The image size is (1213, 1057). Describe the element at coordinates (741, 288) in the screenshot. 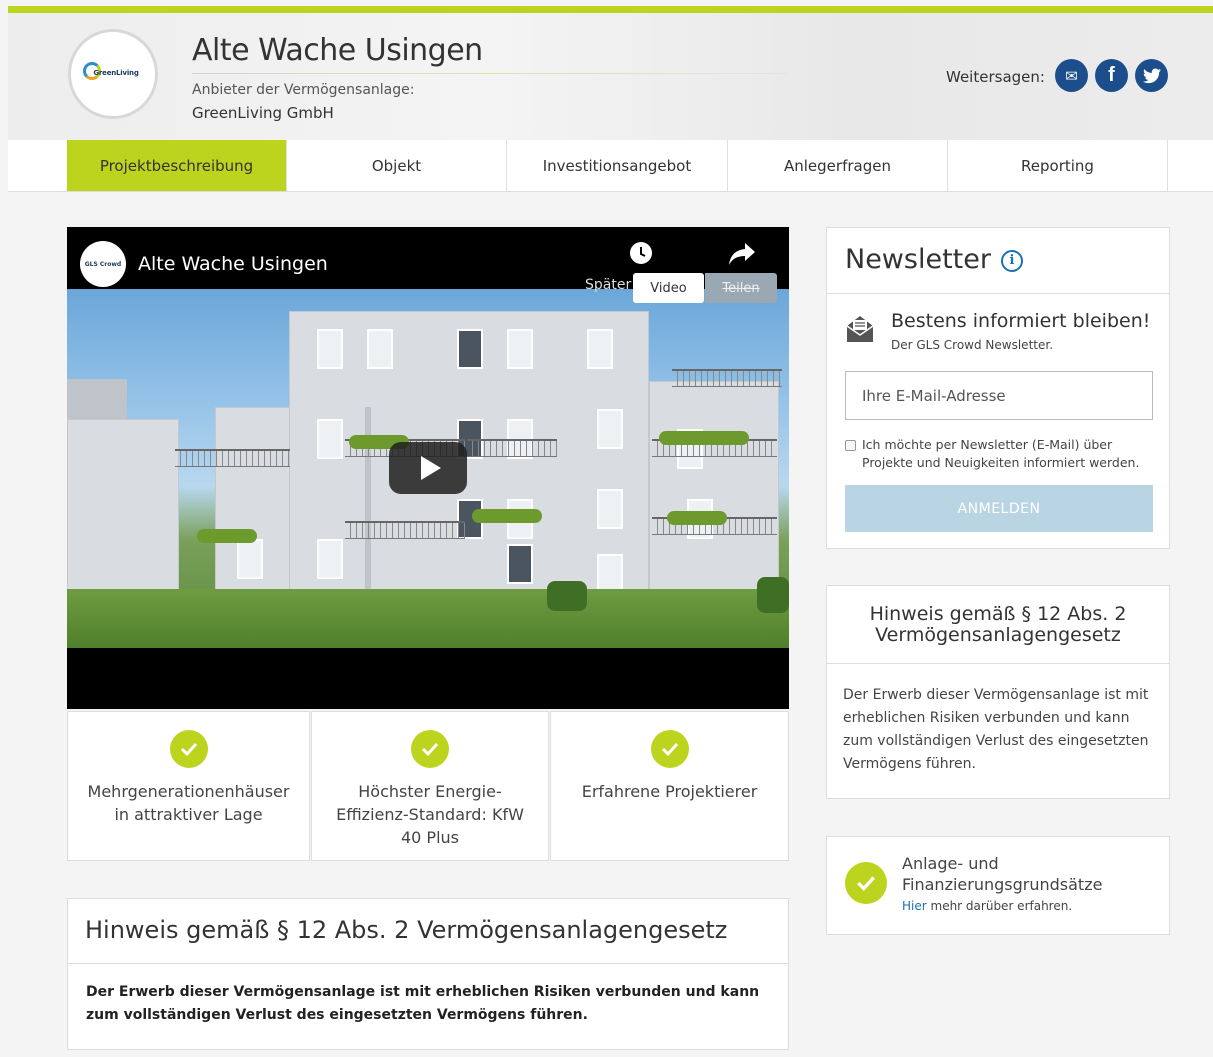

I see `share-label-video: Teilen` at that location.